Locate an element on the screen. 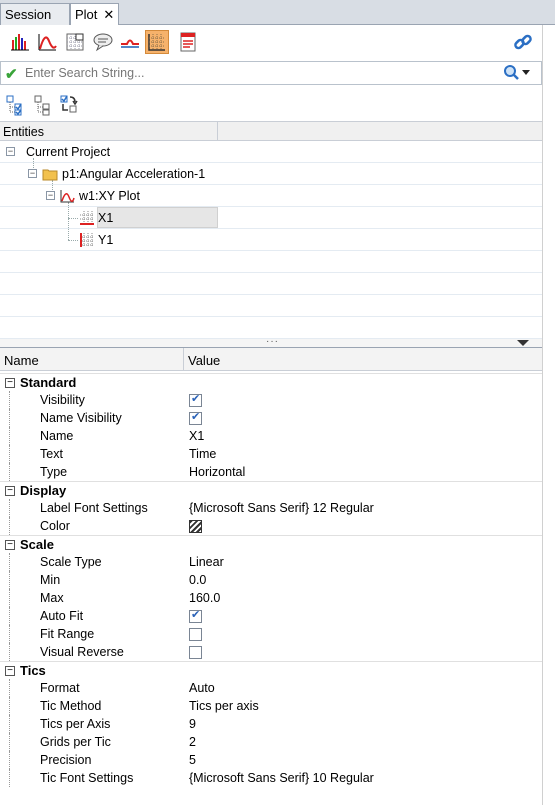  property-row: Visual Reverse is located at coordinates (271, 652).